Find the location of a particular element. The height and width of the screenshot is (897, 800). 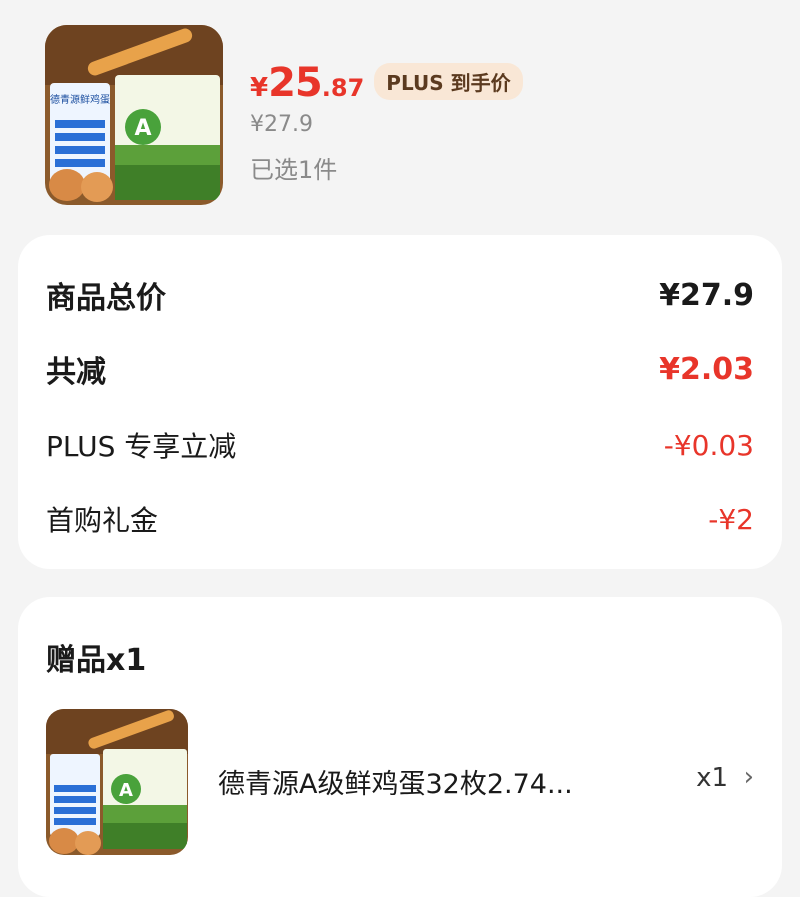

gift-egg-box-image: A is located at coordinates (117, 782).